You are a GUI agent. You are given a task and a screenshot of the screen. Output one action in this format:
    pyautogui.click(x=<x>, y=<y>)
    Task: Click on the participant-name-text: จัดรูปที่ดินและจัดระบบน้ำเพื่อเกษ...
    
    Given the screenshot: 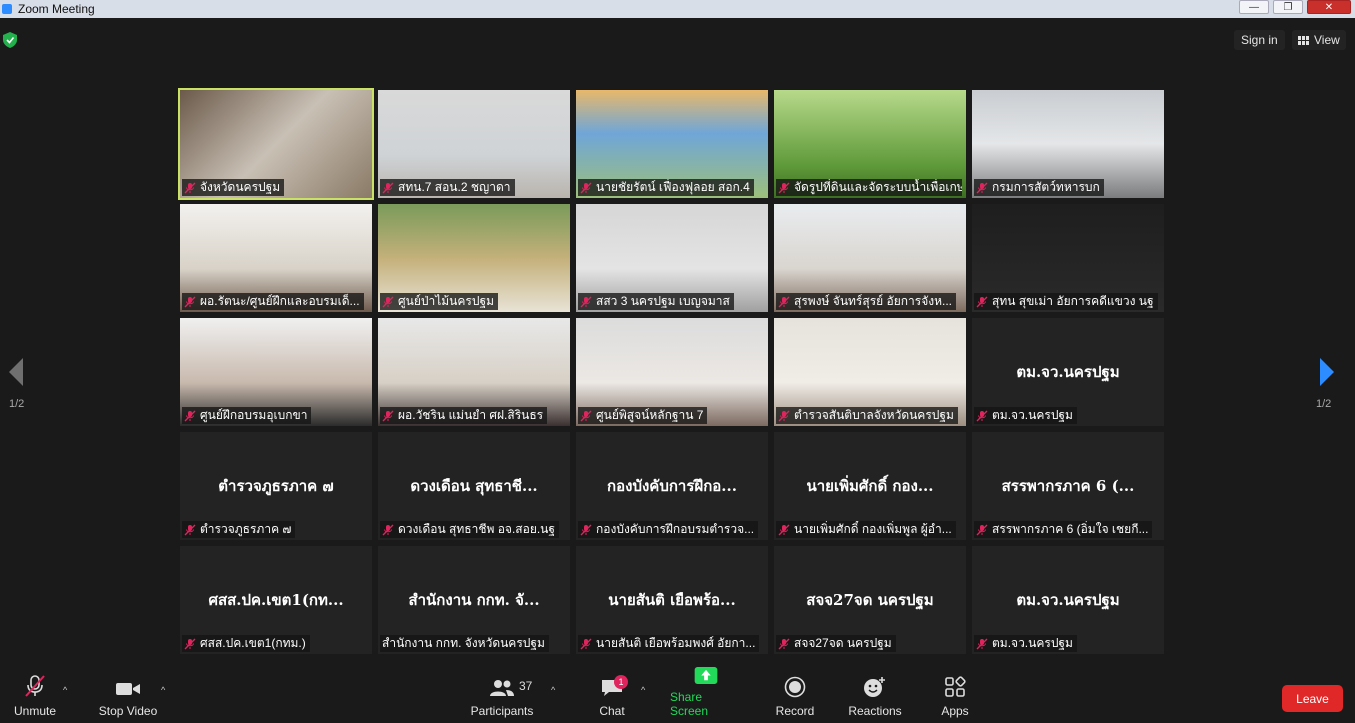 What is the action you would take?
    pyautogui.click(x=878, y=187)
    